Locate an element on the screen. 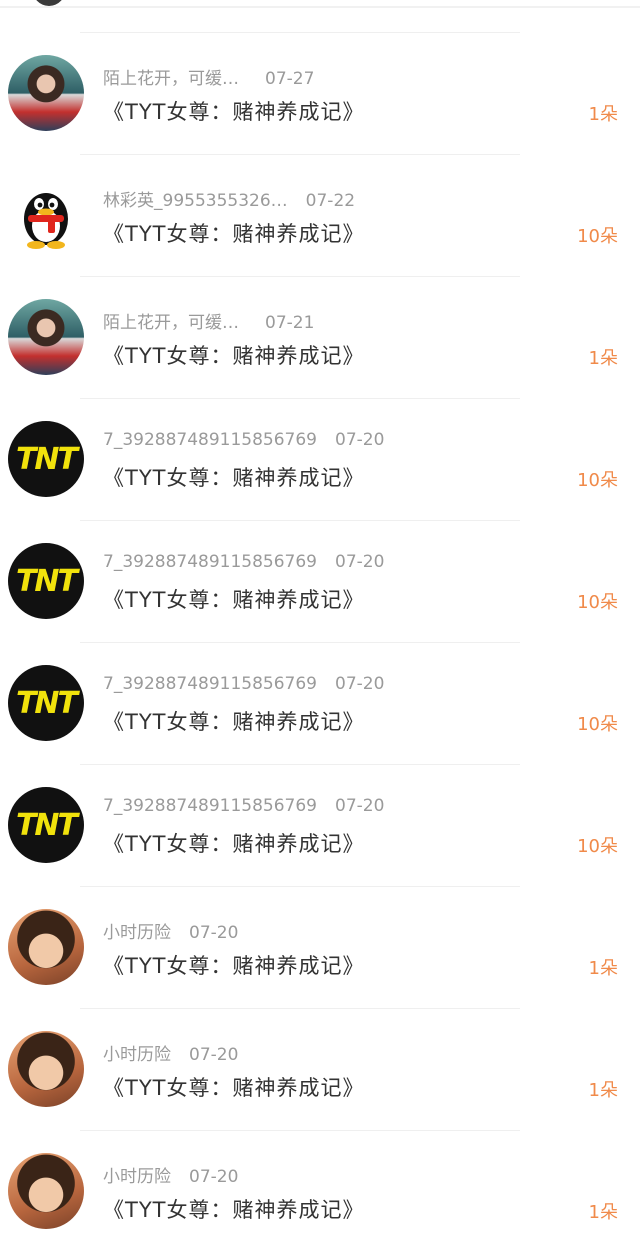  date: 07-27 is located at coordinates (290, 79).